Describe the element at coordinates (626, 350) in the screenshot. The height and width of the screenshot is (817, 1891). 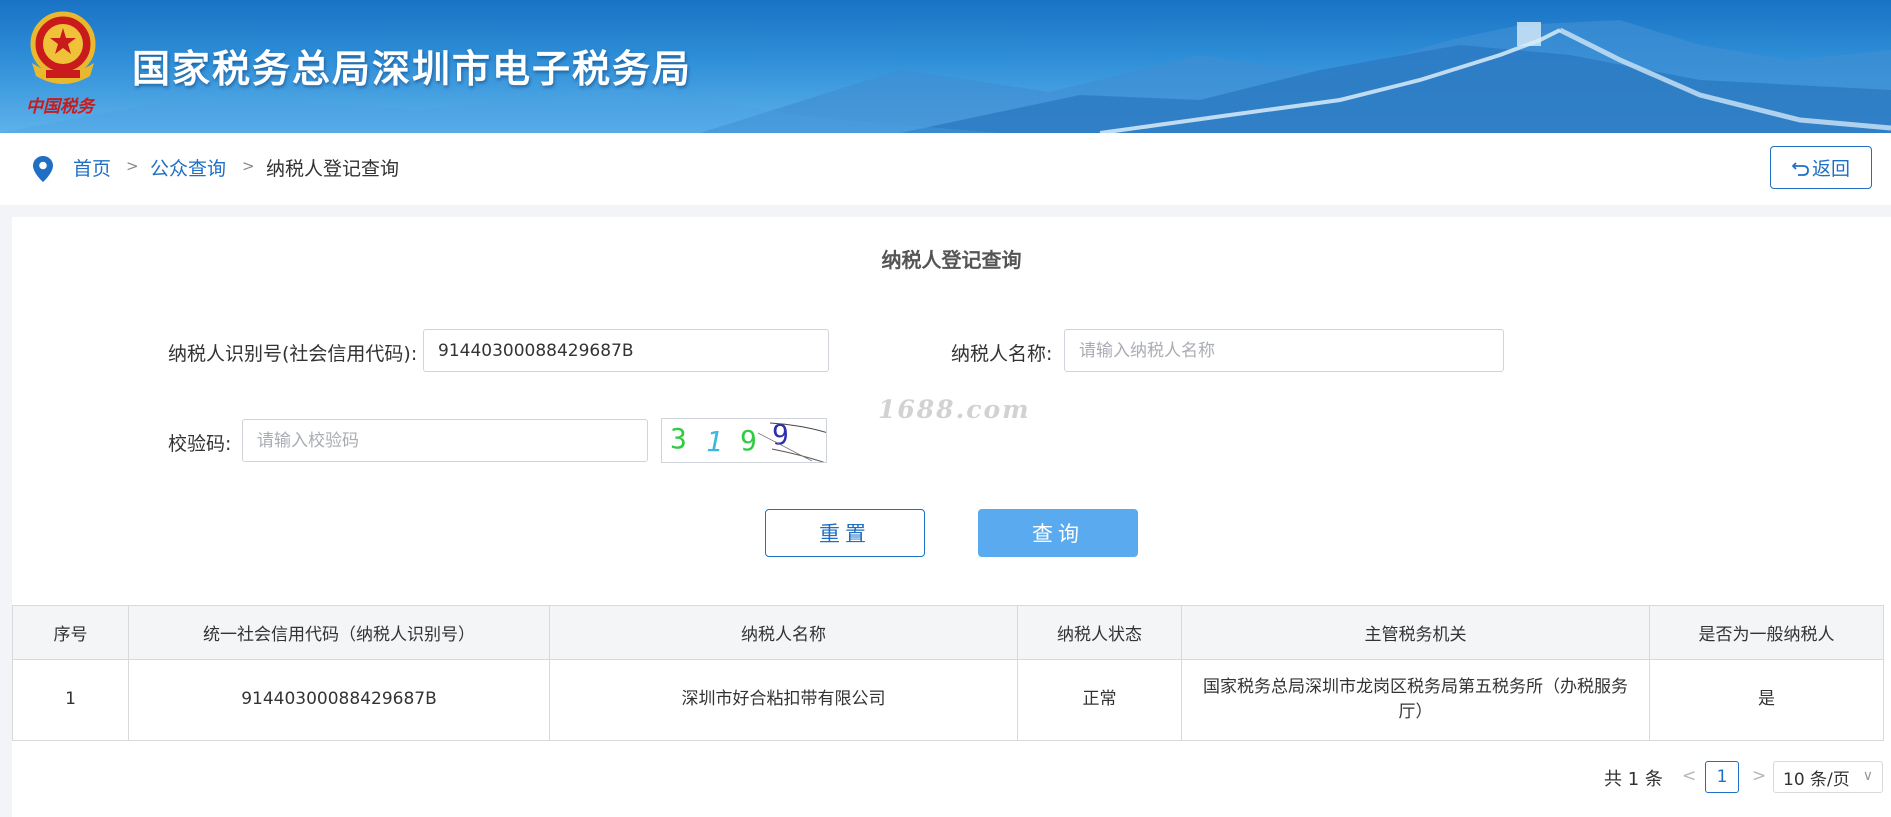
I see `taxpayer-id-input` at that location.